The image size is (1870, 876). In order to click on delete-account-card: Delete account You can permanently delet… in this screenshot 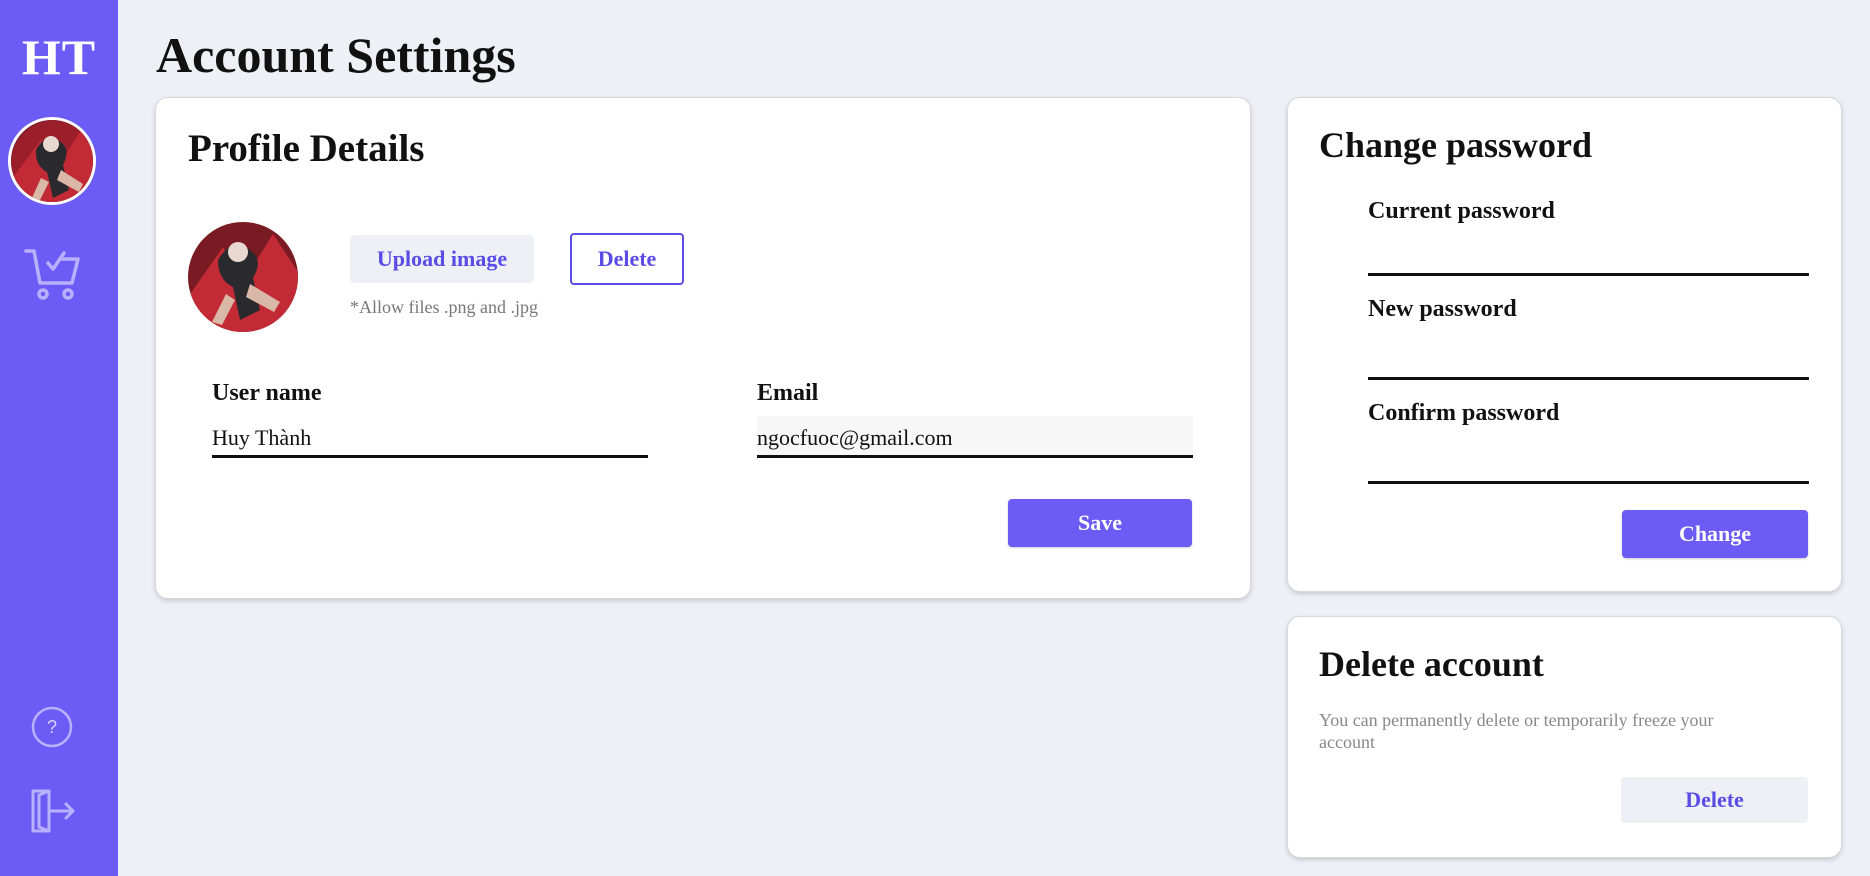, I will do `click(1564, 737)`.